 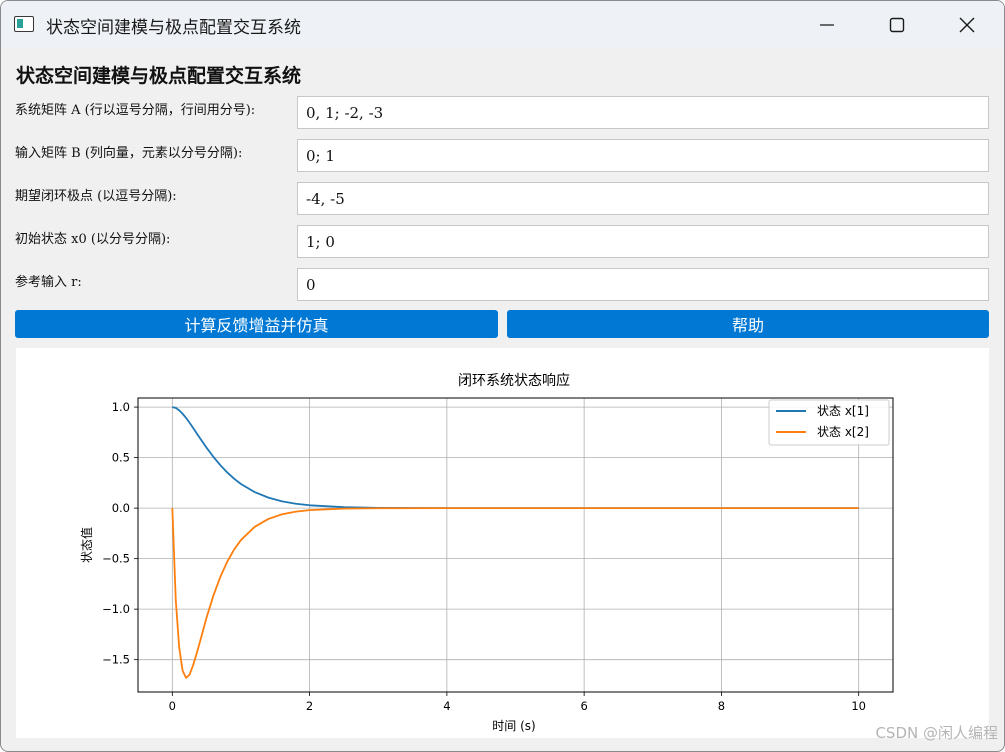 What do you see at coordinates (502, 25) in the screenshot?
I see `title-bar: 状态空间建模与极点配置交互系统` at bounding box center [502, 25].